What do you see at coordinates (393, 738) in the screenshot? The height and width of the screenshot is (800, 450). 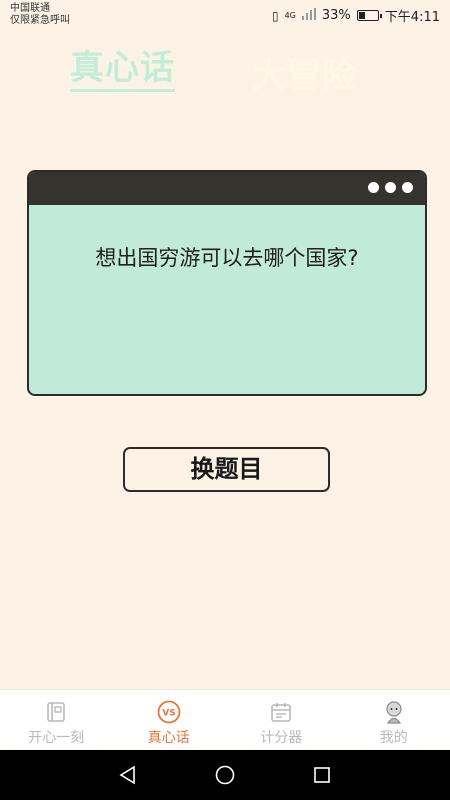 I see `nav-label-mine: 我的` at bounding box center [393, 738].